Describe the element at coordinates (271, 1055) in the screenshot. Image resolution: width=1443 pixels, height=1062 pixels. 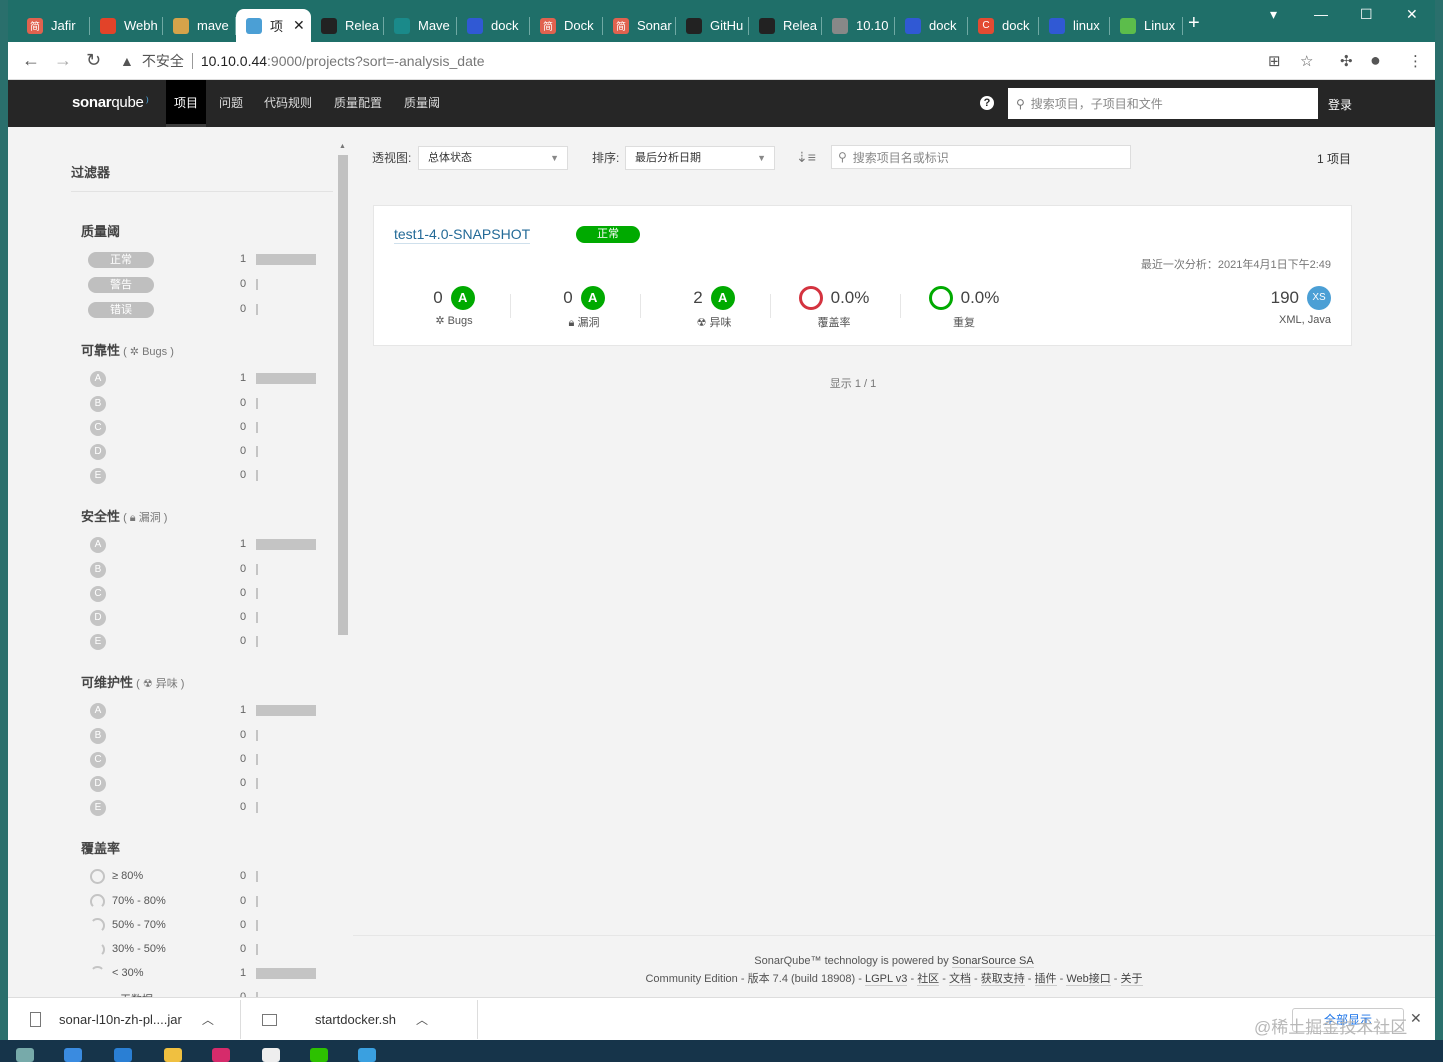
I see `typora-icon` at that location.